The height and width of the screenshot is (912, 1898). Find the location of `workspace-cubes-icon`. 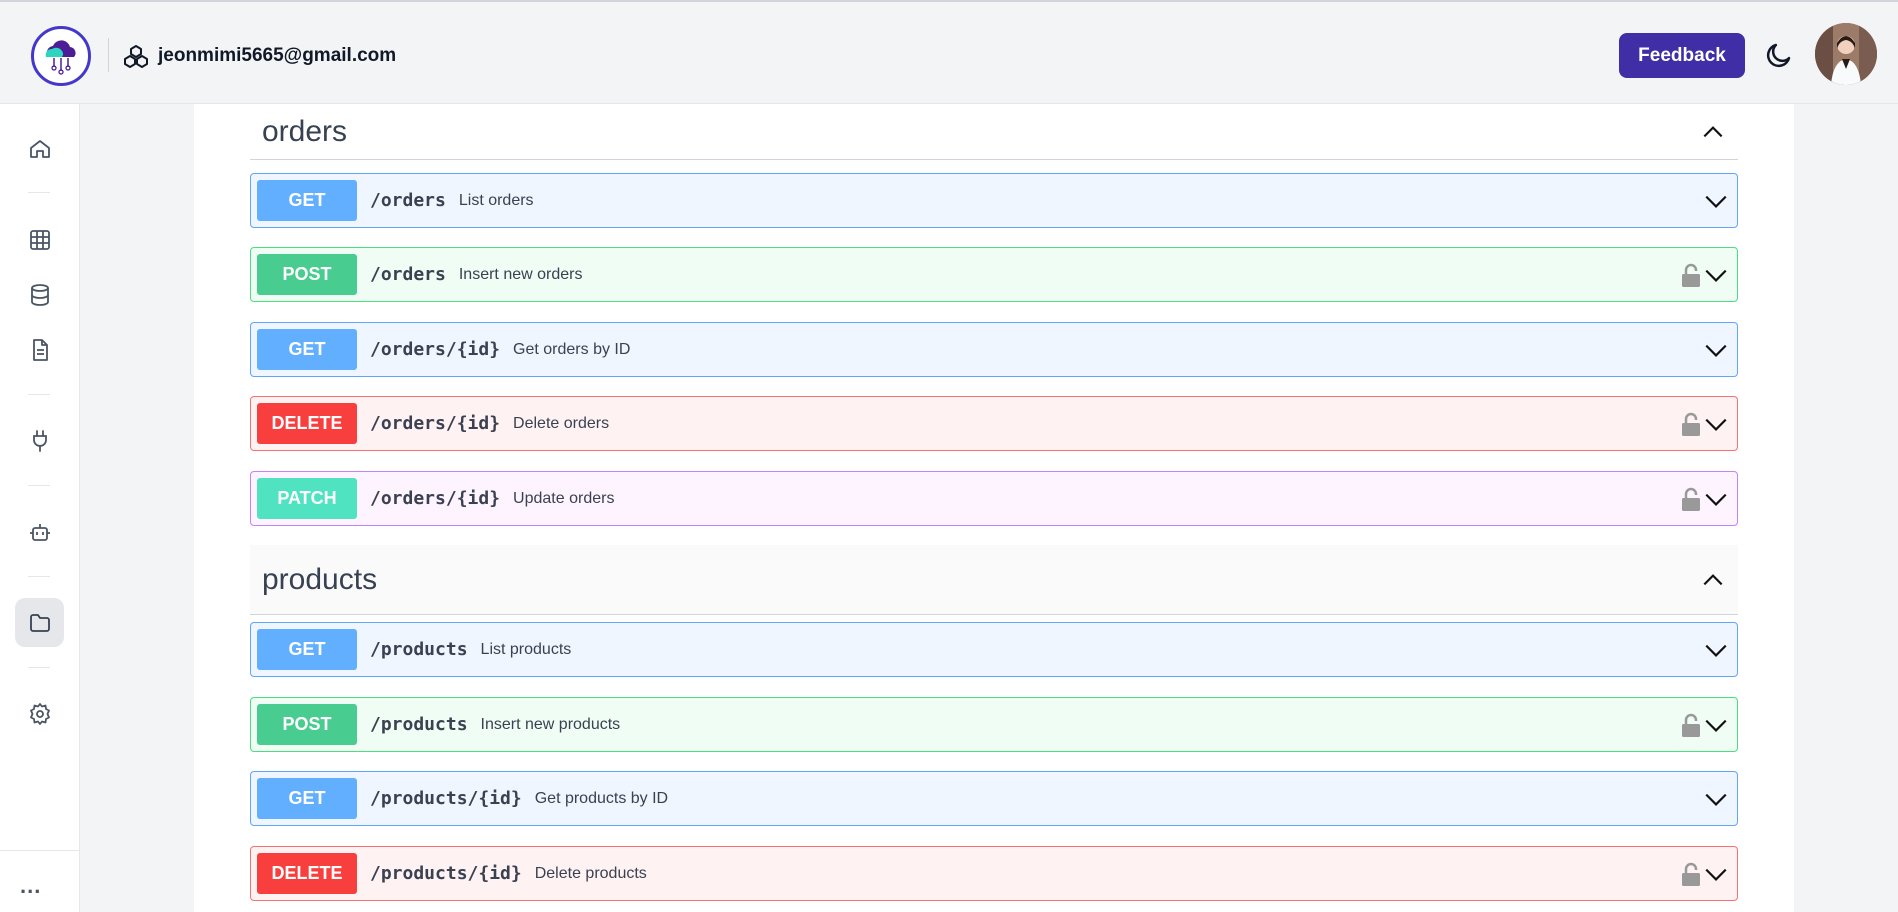

workspace-cubes-icon is located at coordinates (136, 56).